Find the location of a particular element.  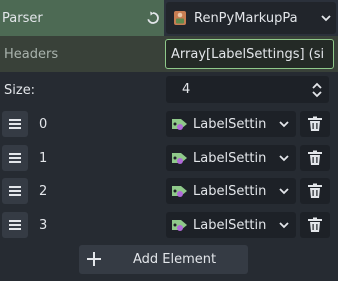

array-item: 2 LabelSettin is located at coordinates (169, 191).